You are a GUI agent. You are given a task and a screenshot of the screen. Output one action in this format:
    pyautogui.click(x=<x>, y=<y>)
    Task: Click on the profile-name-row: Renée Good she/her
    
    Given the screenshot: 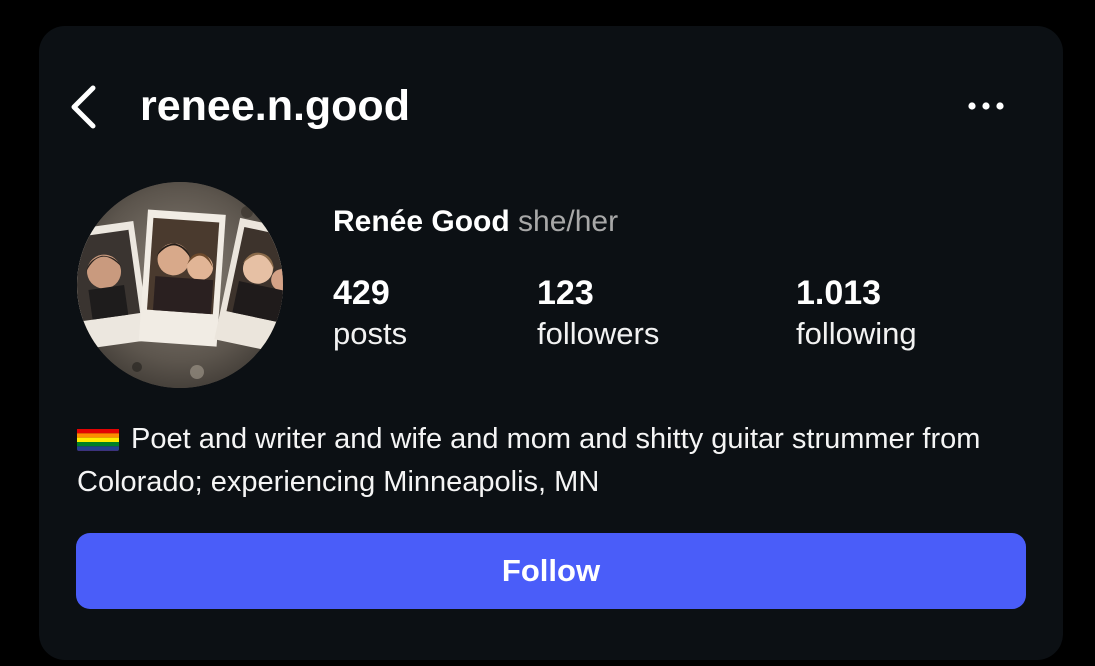 What is the action you would take?
    pyautogui.click(x=475, y=222)
    